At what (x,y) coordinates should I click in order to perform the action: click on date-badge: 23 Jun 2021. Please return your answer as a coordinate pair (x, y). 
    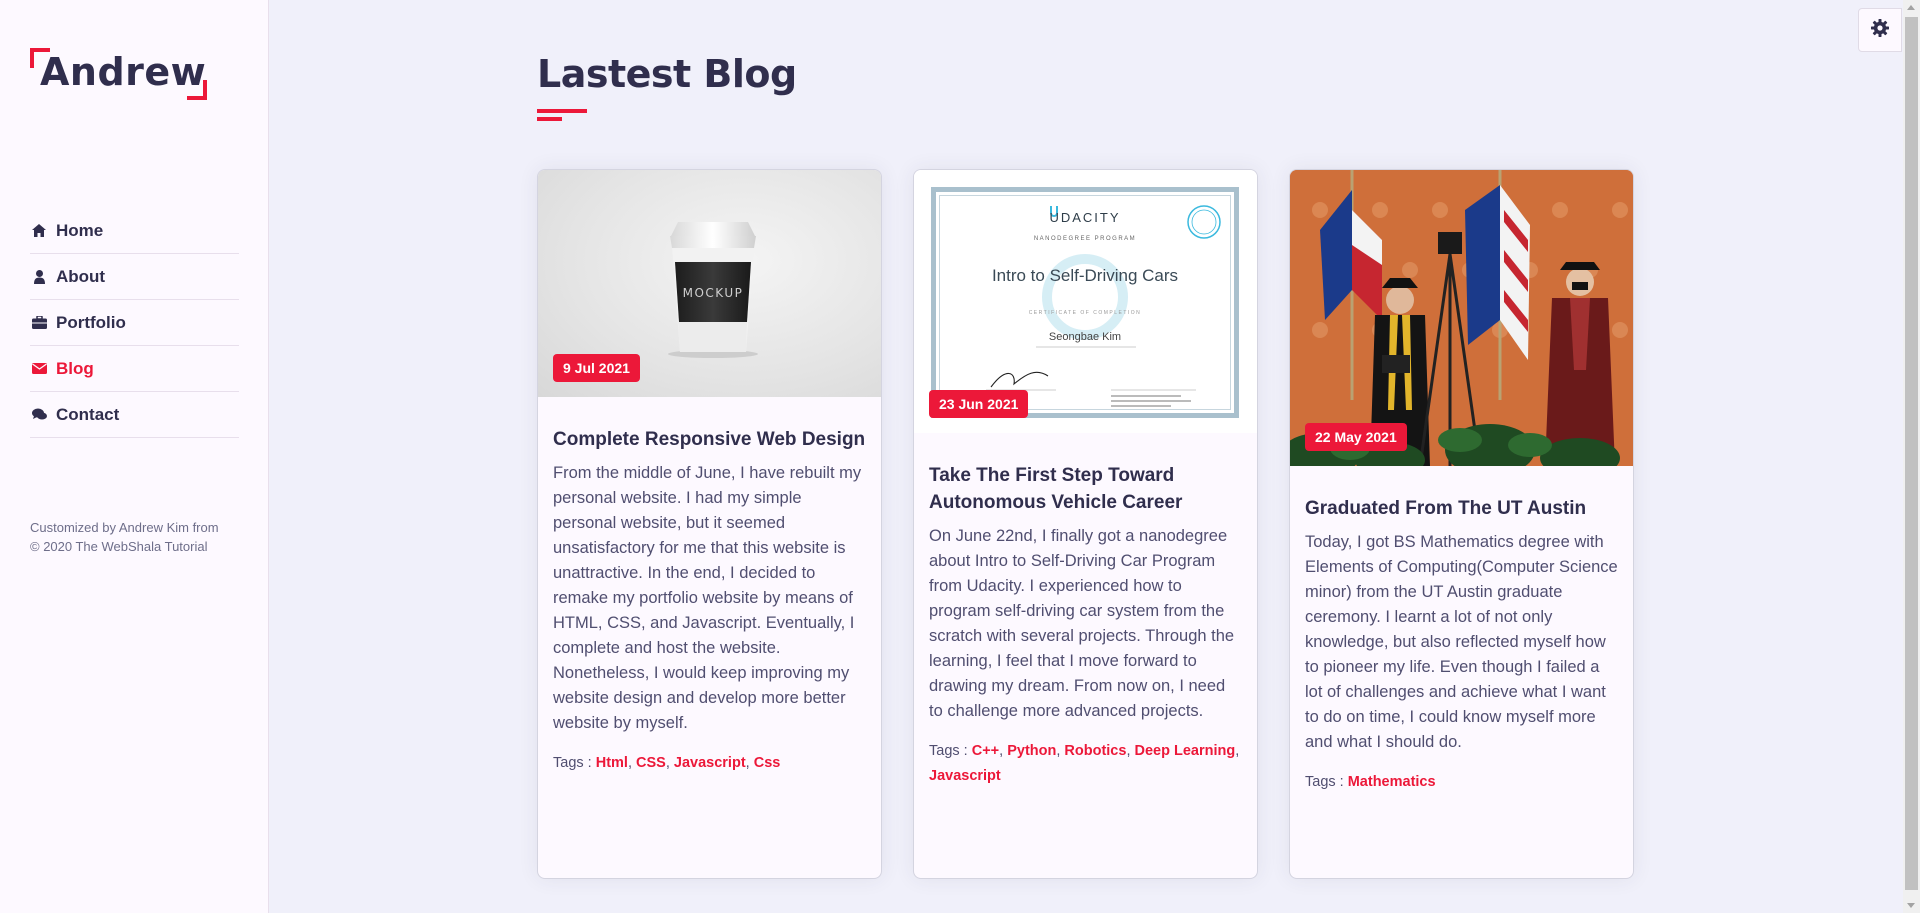
    Looking at the image, I should click on (979, 404).